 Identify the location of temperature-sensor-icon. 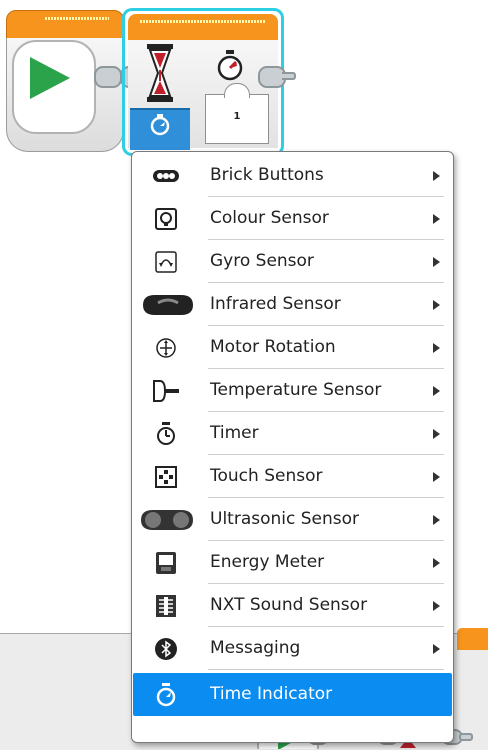
(166, 391).